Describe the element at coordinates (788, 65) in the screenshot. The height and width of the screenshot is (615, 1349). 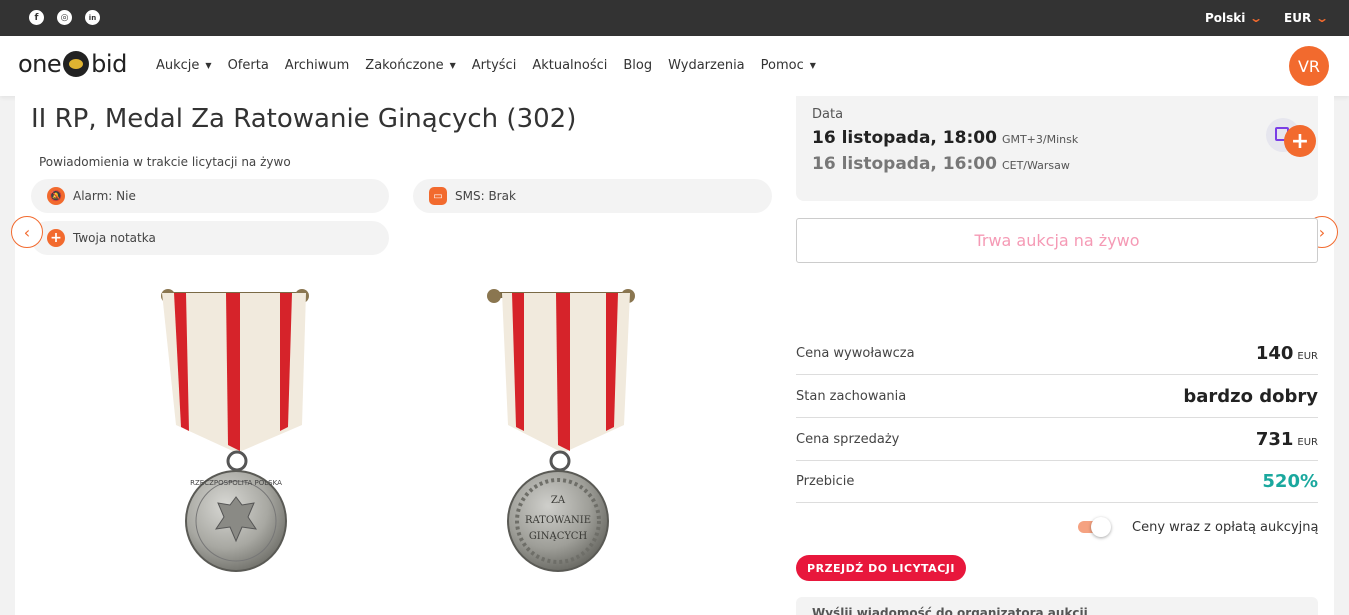
I see `nav-item-pomoc: Pomoc ▼` at that location.